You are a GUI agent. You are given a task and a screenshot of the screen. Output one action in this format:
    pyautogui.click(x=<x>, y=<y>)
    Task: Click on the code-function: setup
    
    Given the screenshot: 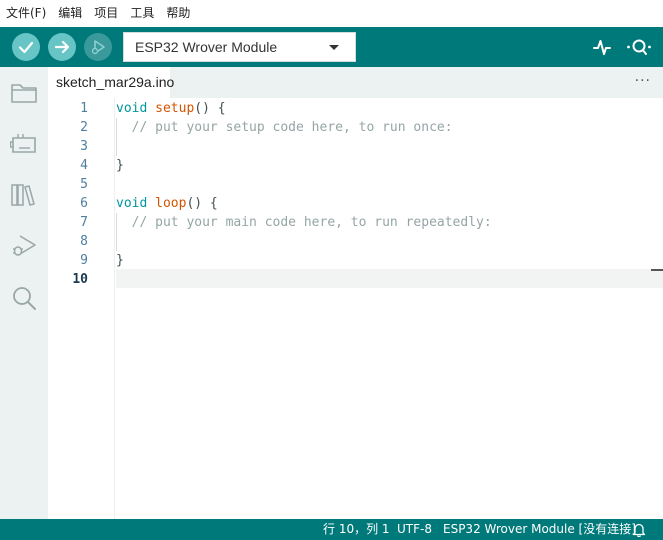 What is the action you would take?
    pyautogui.click(x=175, y=108)
    